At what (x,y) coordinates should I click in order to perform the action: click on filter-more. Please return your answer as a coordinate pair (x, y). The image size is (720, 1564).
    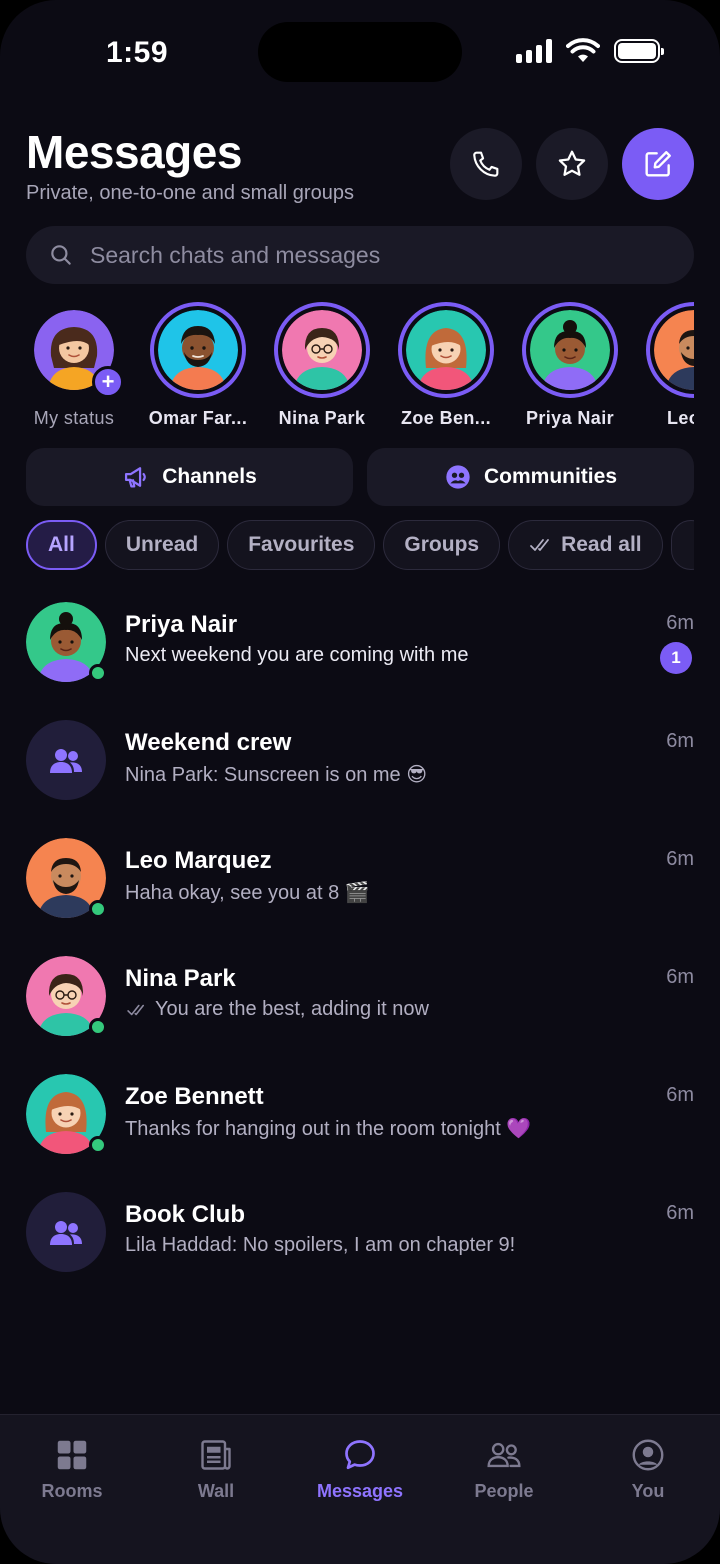
    Looking at the image, I should click on (682, 545).